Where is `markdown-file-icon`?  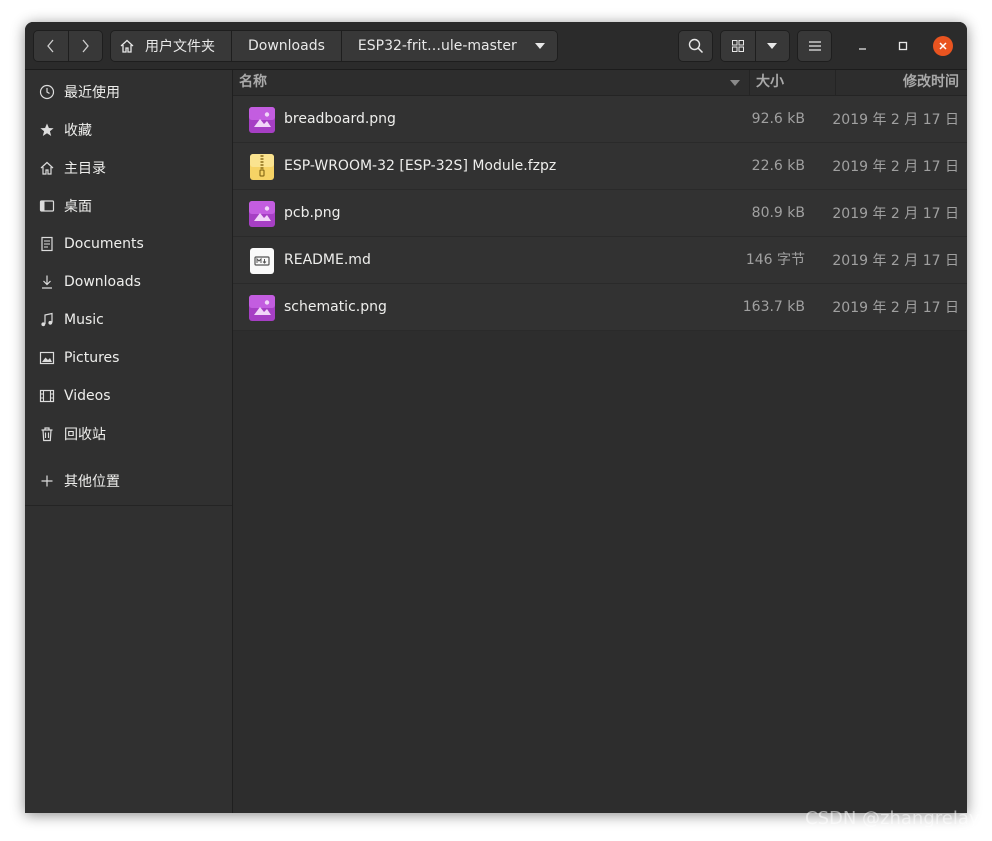
markdown-file-icon is located at coordinates (262, 261).